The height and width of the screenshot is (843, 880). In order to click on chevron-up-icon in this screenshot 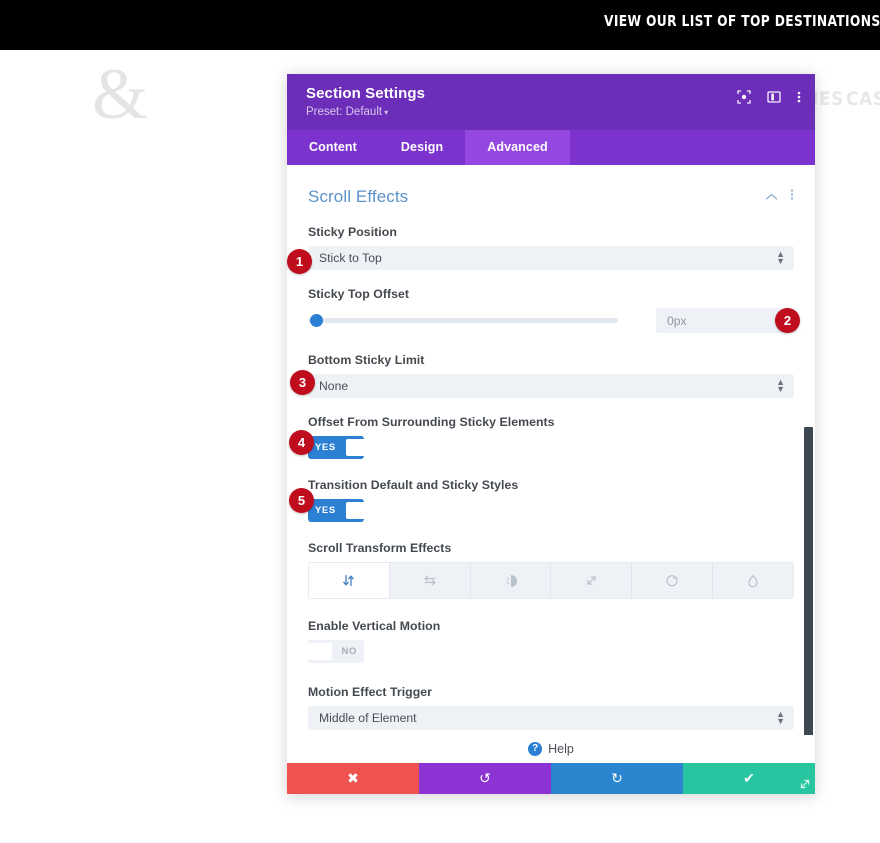, I will do `click(771, 197)`.